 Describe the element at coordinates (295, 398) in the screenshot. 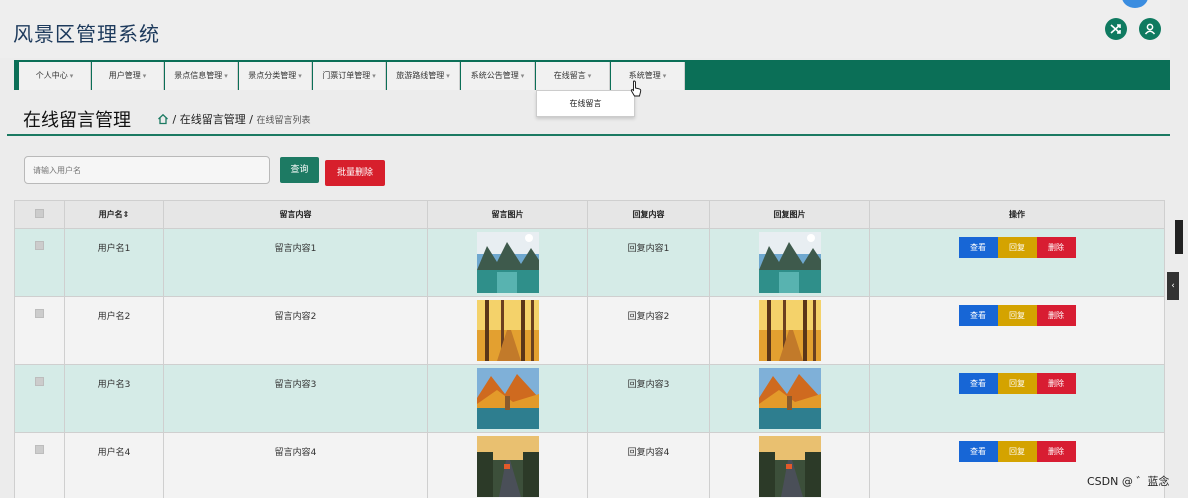

I see `cell-content: 留言内容3` at that location.